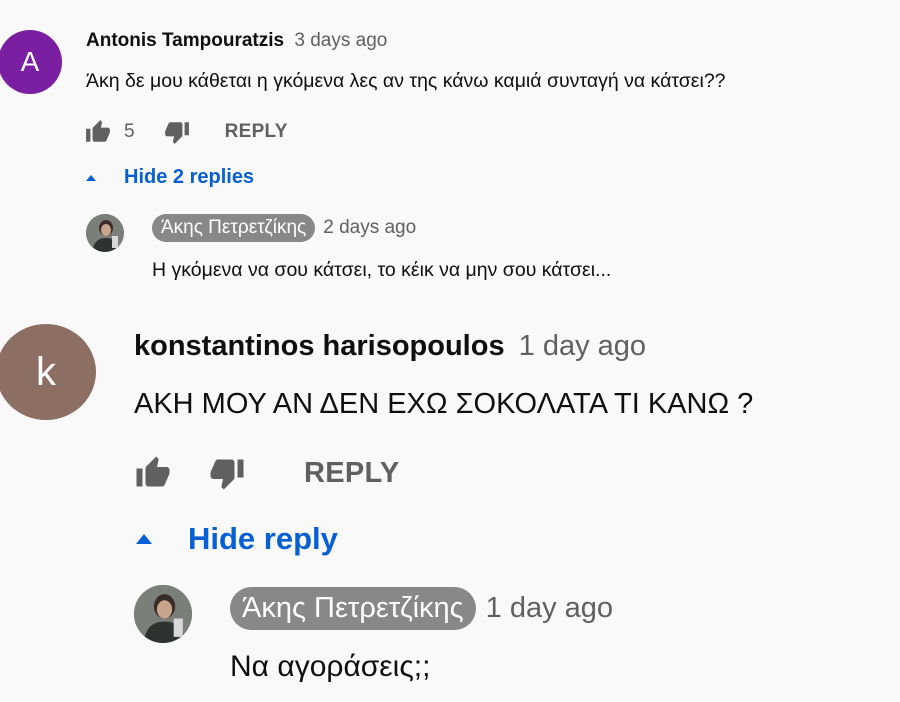  Describe the element at coordinates (263, 538) in the screenshot. I see `hide-replies-label: Hide reply` at that location.